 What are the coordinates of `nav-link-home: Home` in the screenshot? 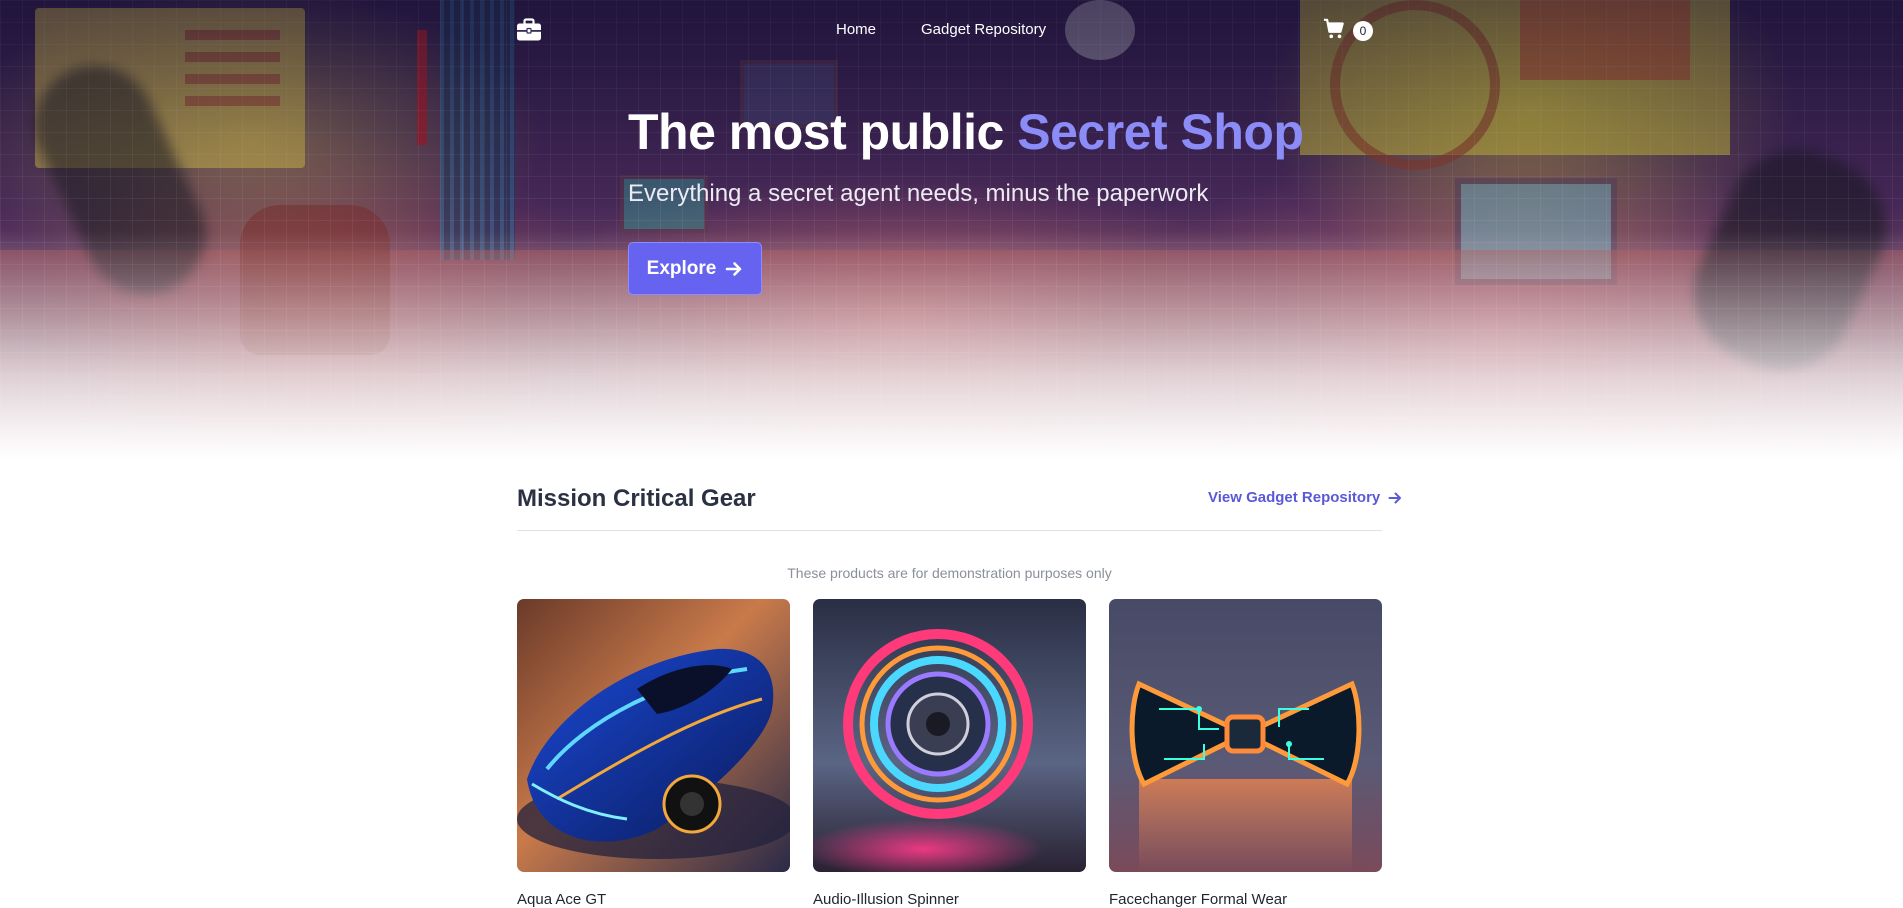 It's located at (856, 29).